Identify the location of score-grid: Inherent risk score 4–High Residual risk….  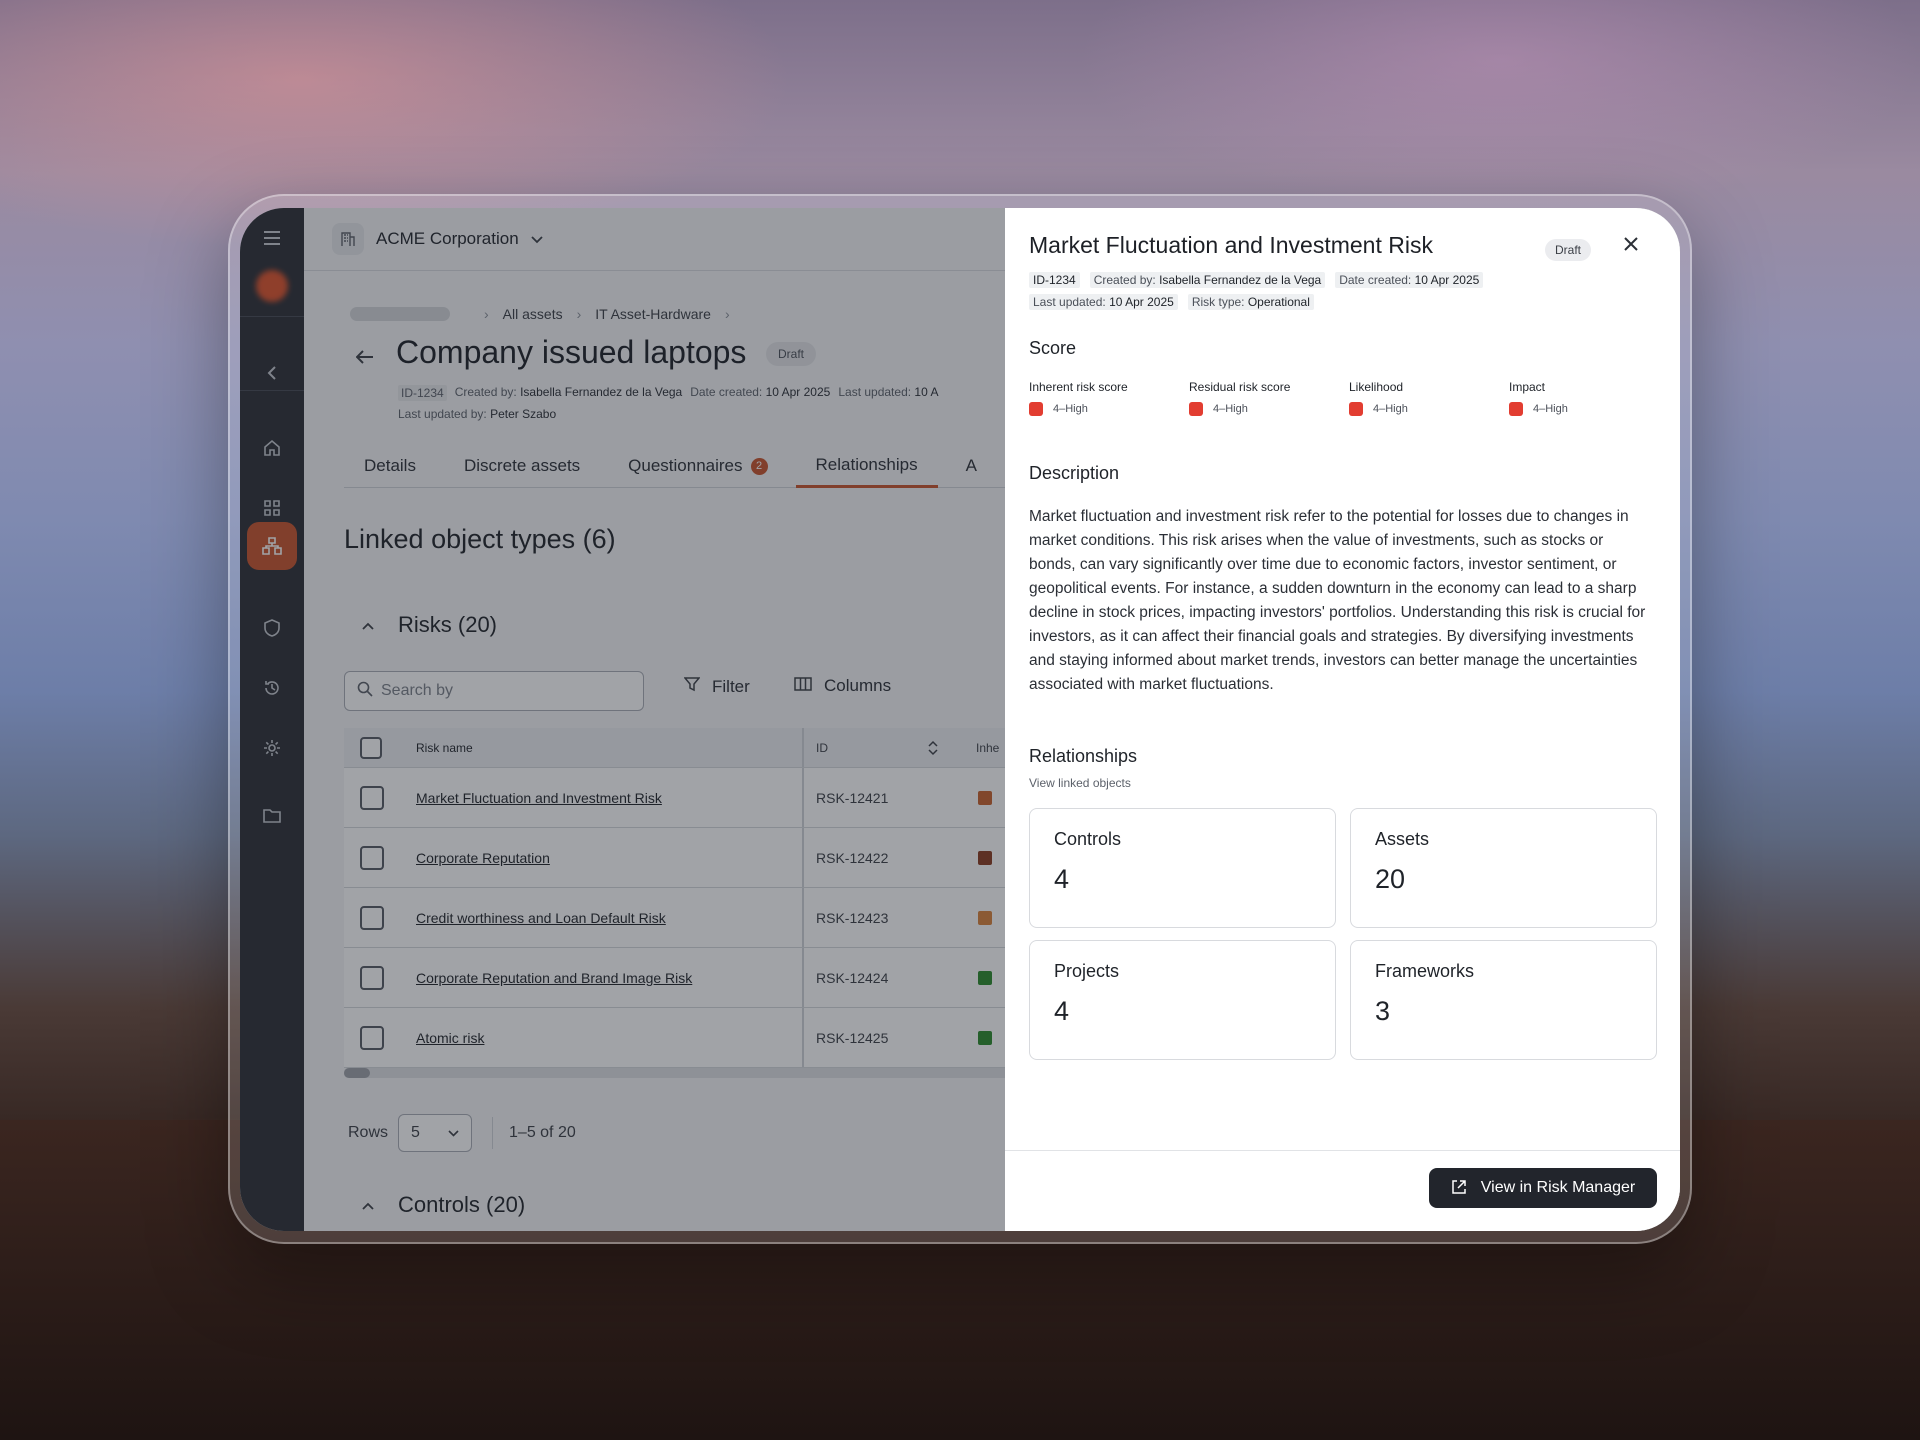
(1349, 398).